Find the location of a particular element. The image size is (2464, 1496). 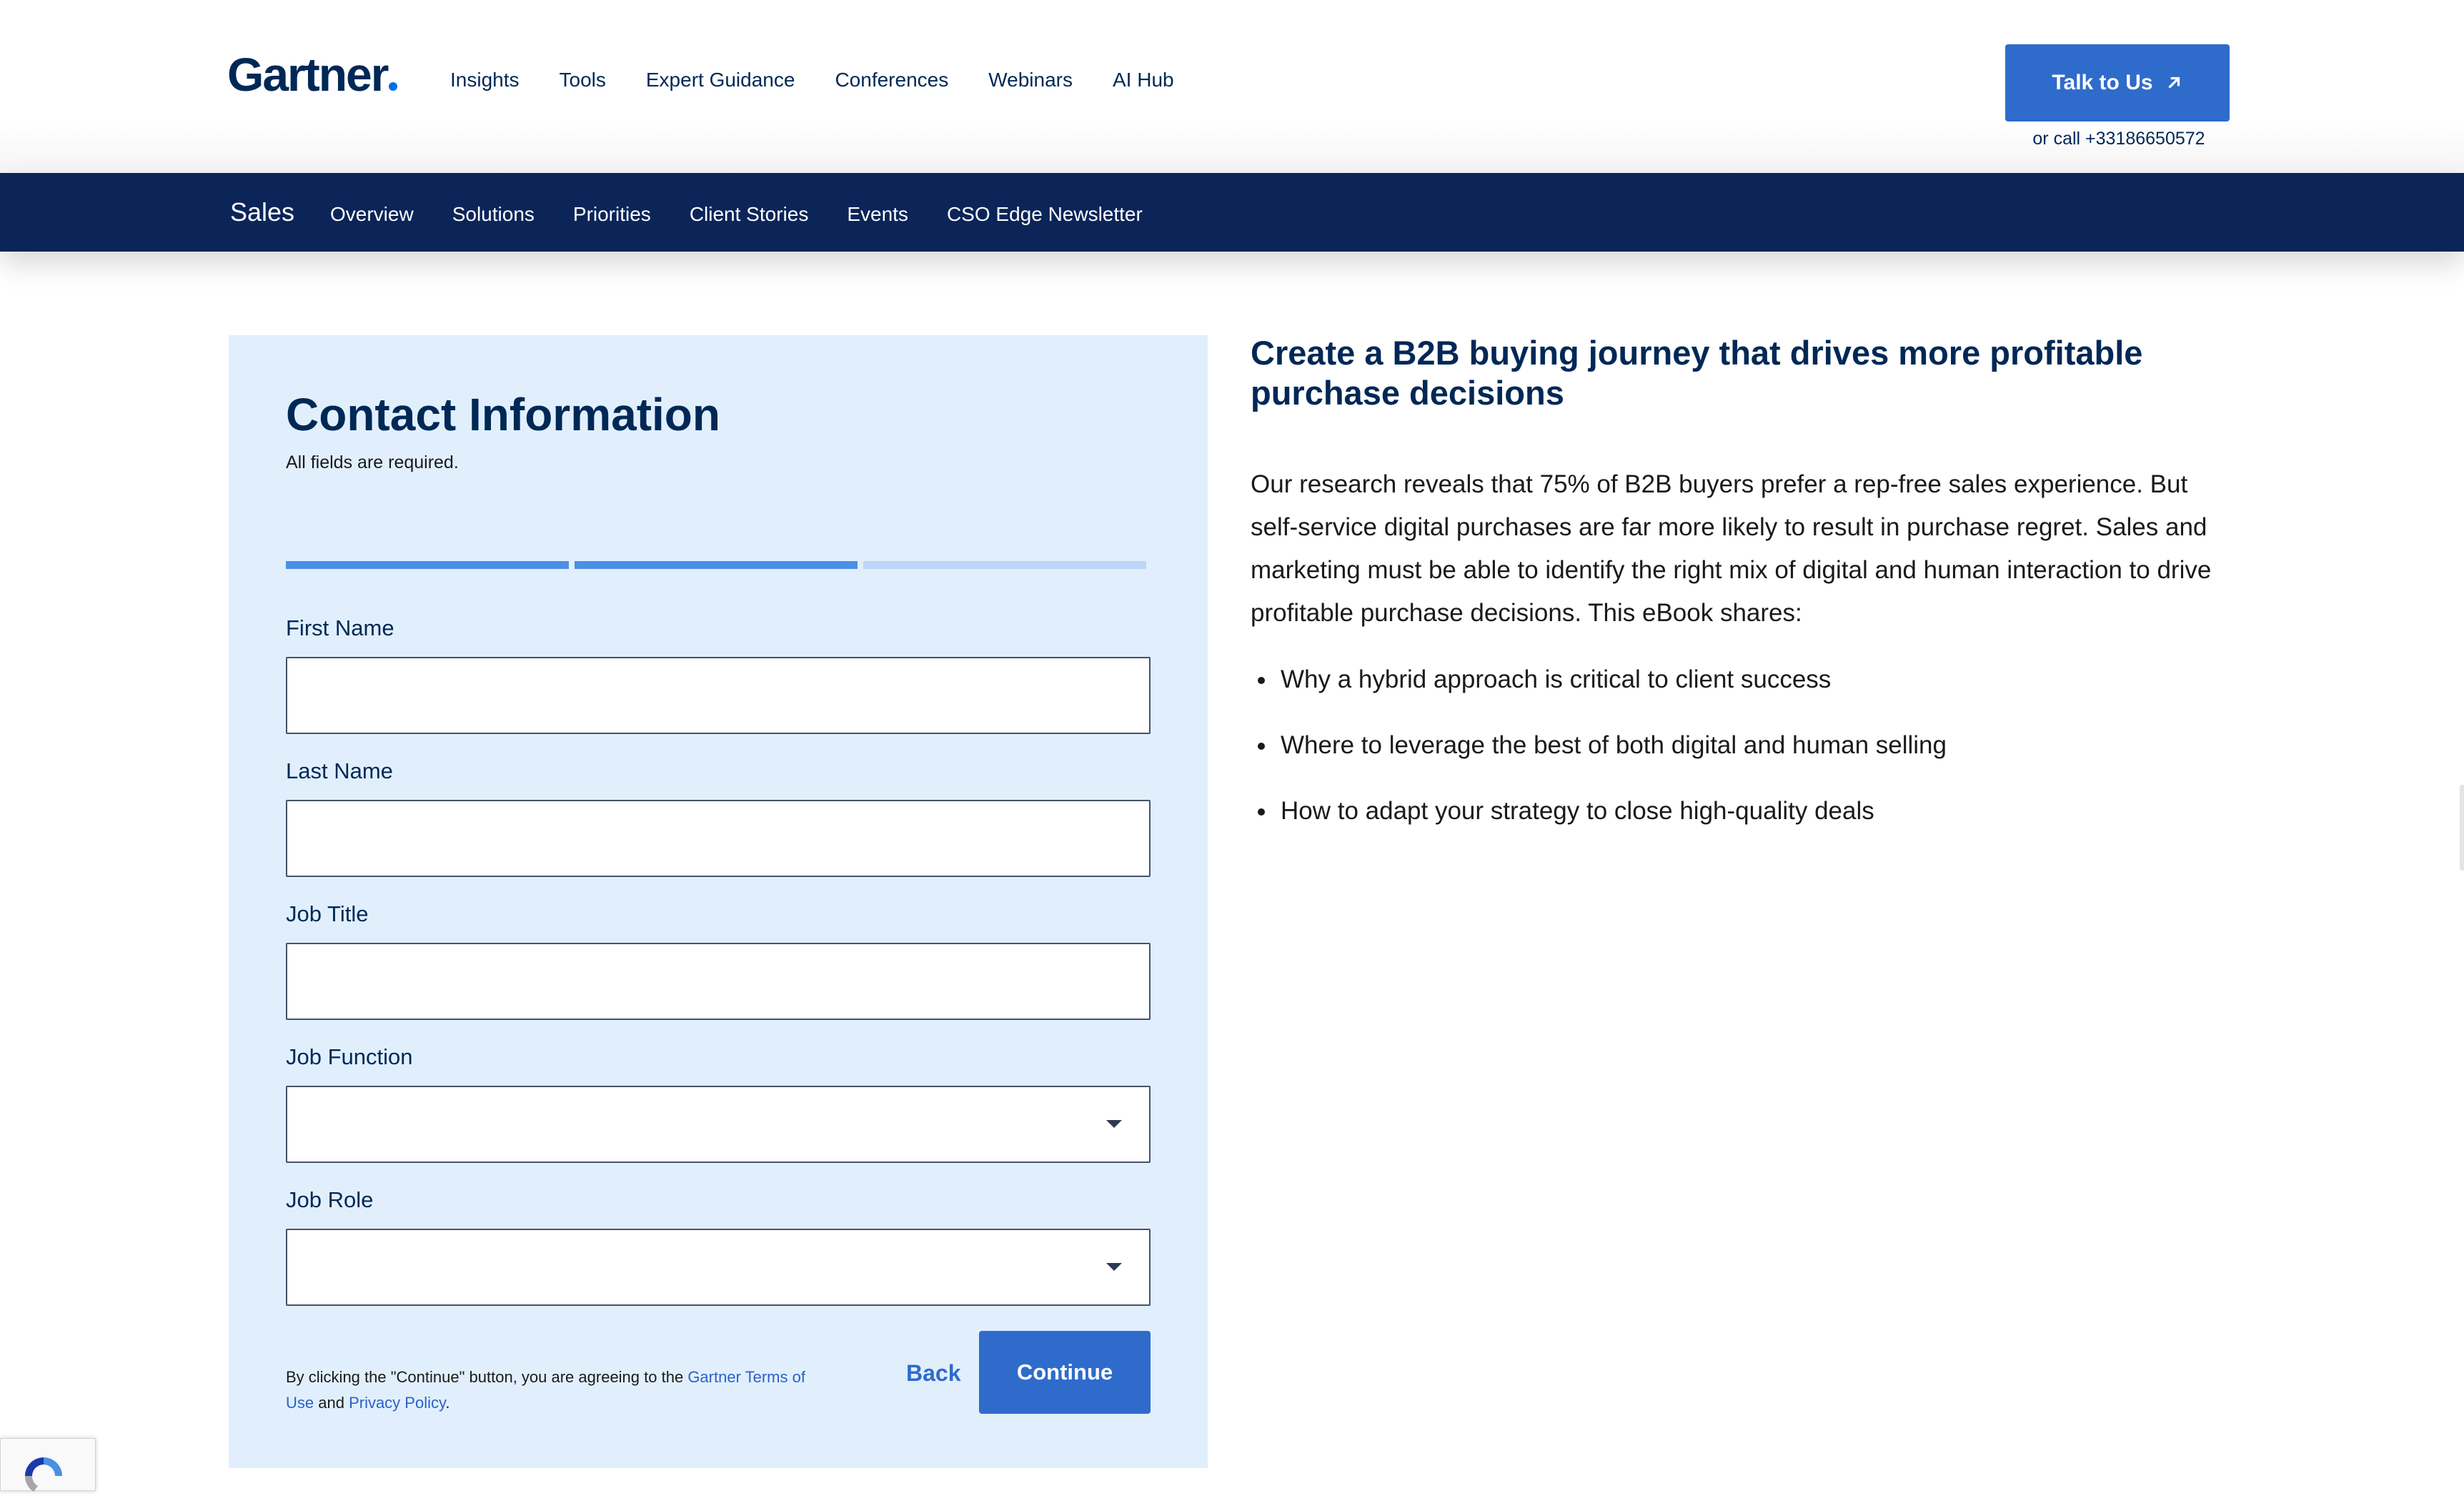

recaptcha-icon is located at coordinates (43, 1475).